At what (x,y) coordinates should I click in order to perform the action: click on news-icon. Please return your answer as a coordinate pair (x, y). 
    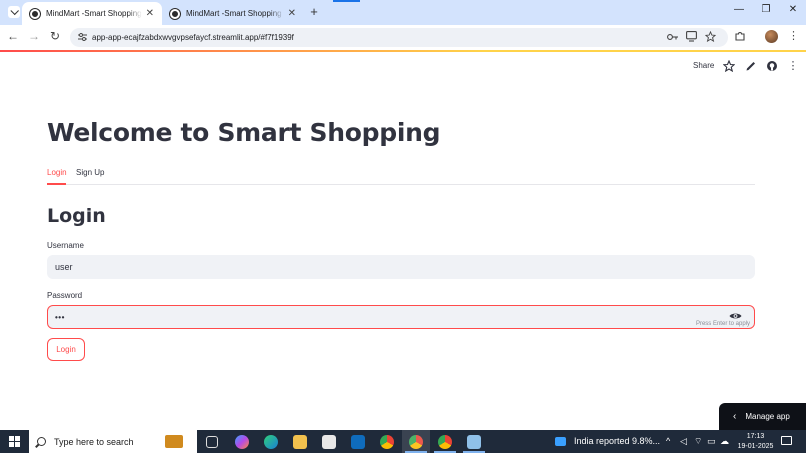
    Looking at the image, I should click on (560, 441).